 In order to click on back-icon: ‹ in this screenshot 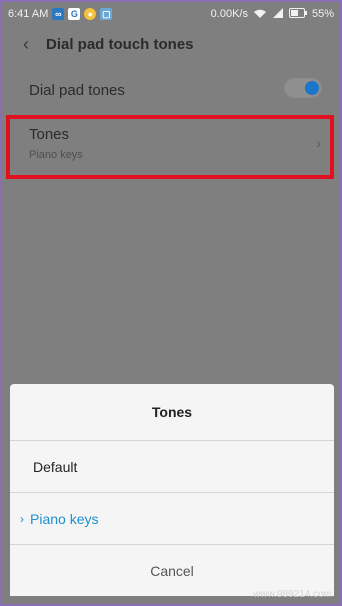, I will do `click(26, 43)`.